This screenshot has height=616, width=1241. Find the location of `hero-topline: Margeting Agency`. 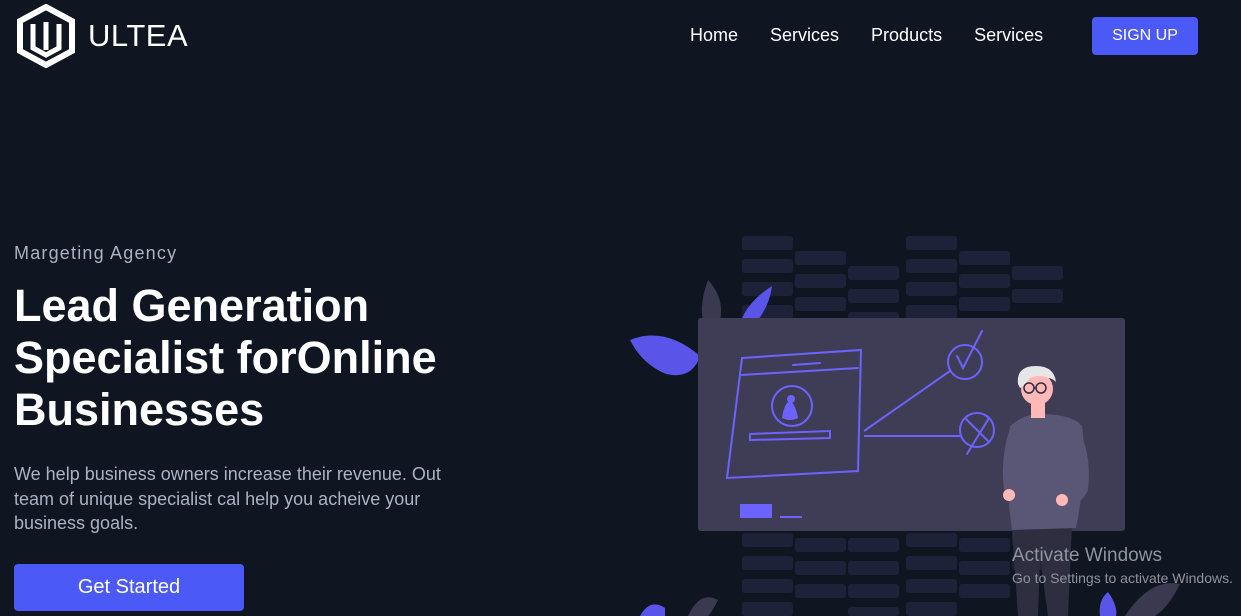

hero-topline: Margeting Agency is located at coordinates (96, 253).